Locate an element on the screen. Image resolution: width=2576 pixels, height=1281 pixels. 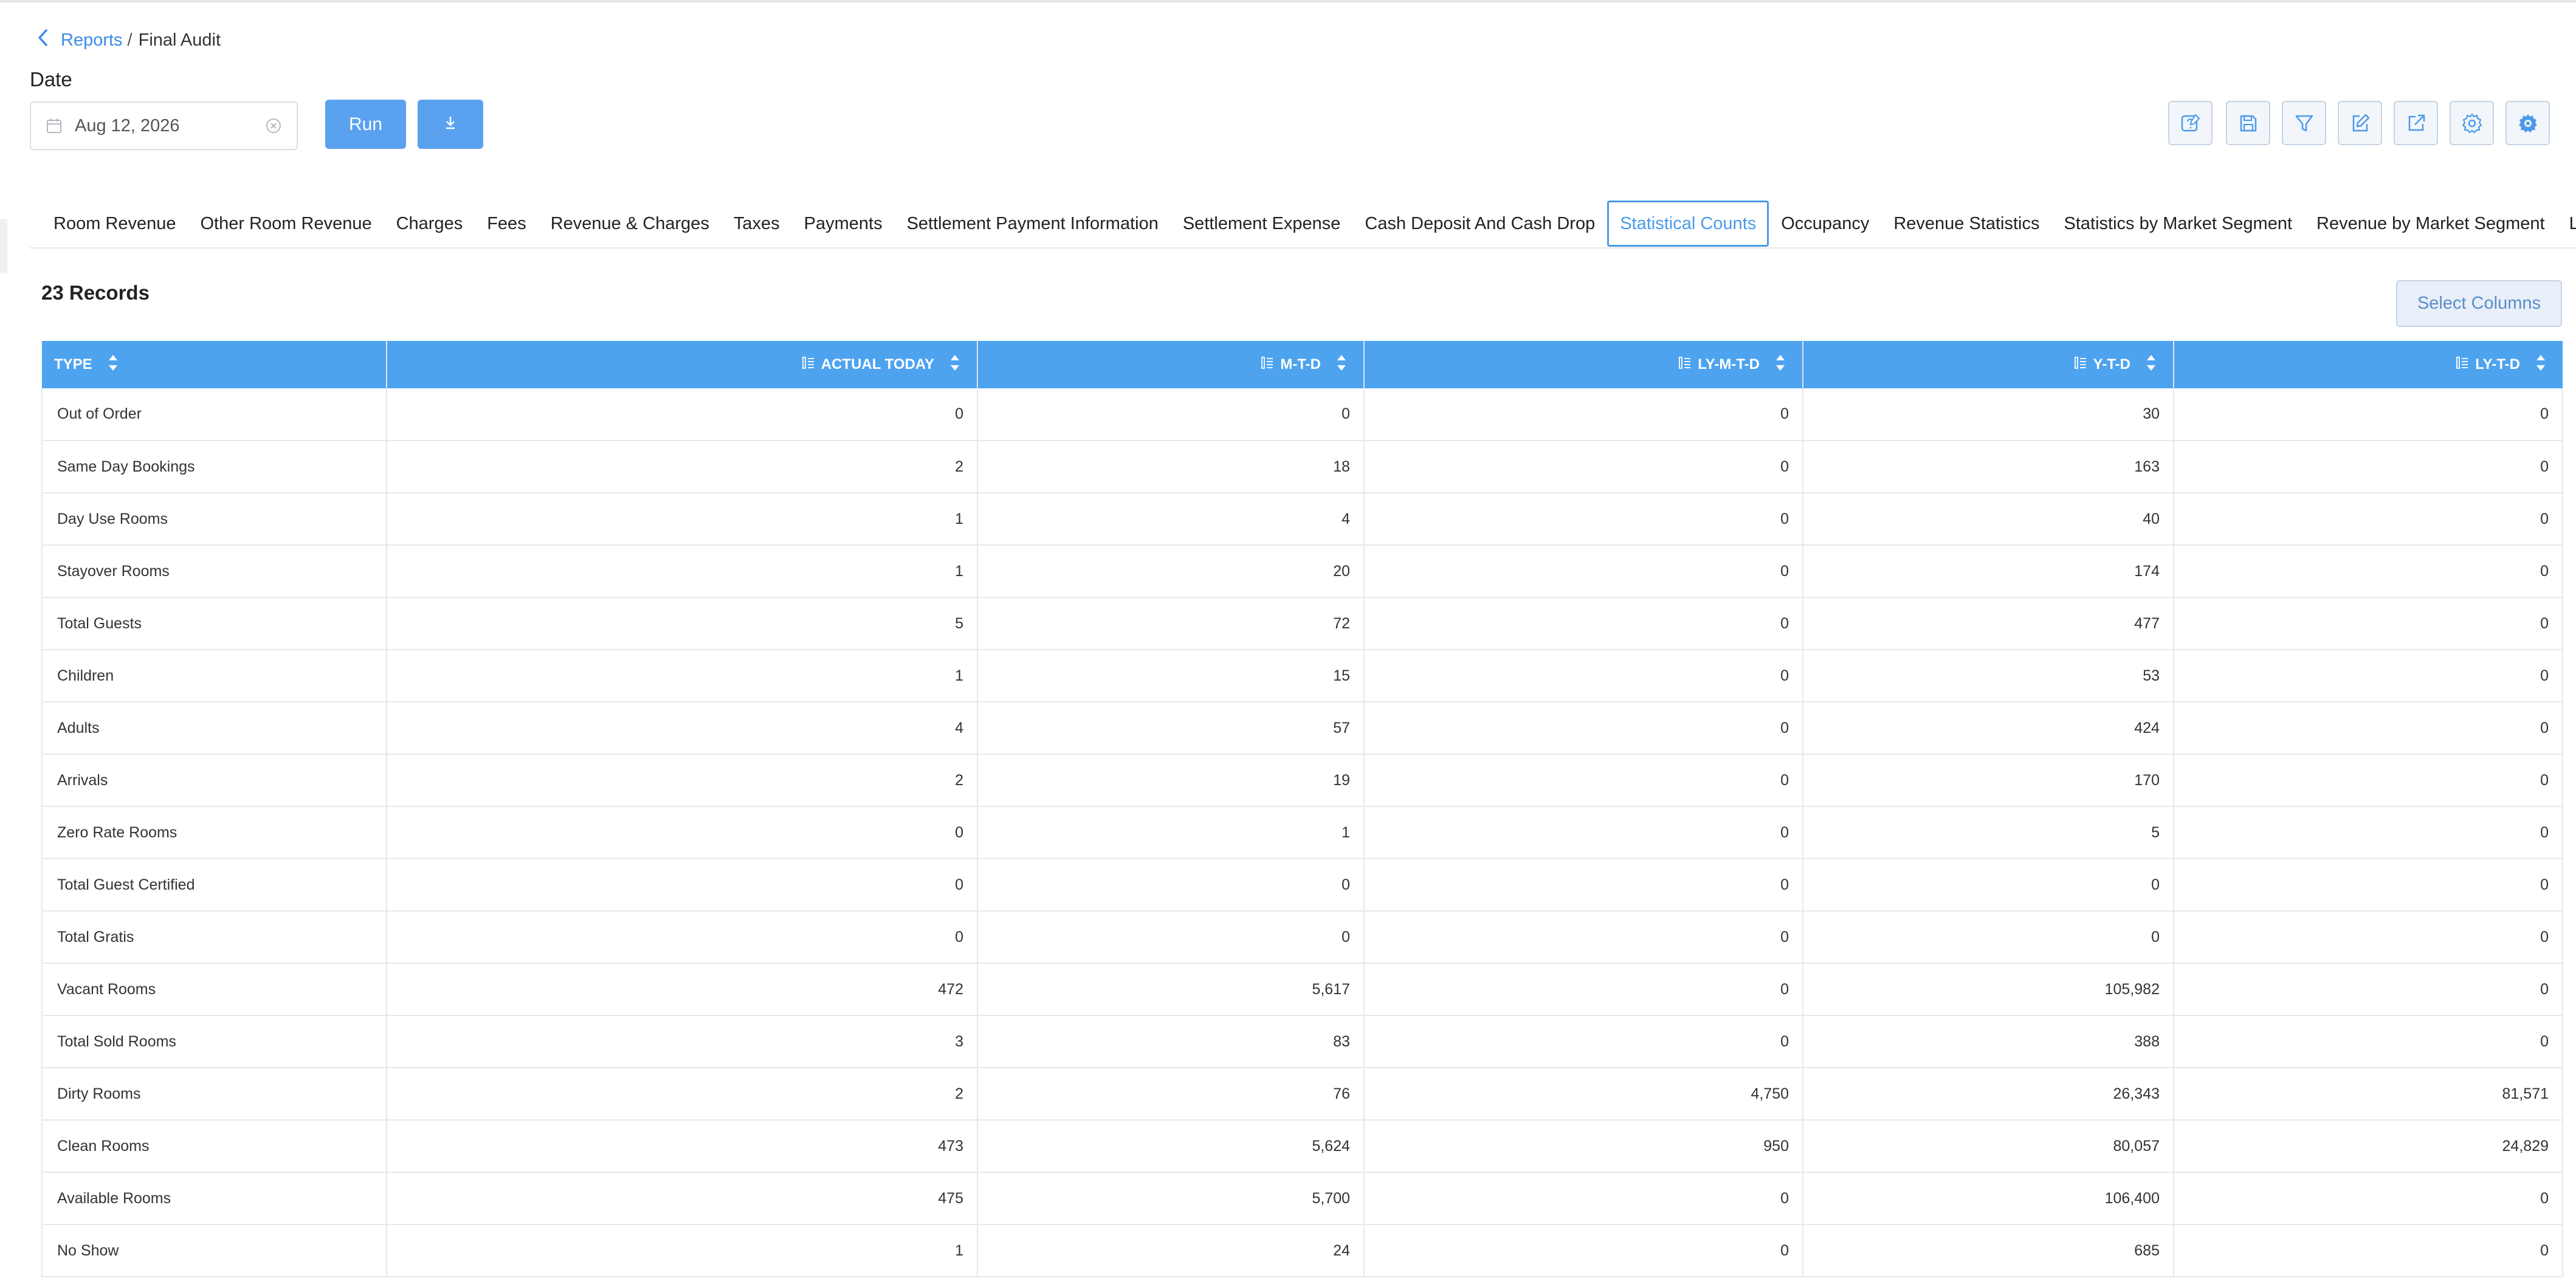
run-button: Run is located at coordinates (365, 124).